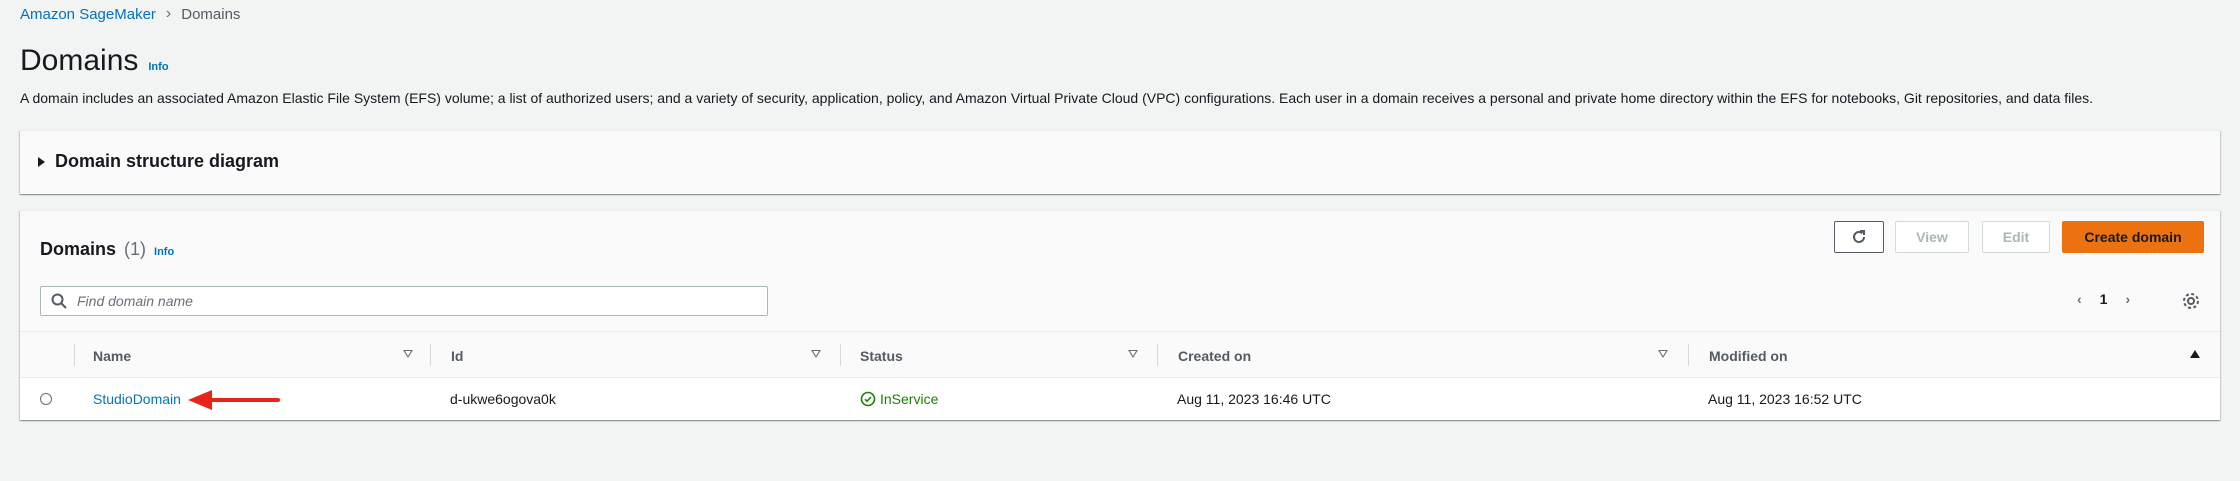  Describe the element at coordinates (1120, 162) in the screenshot. I see `domain-structure-diagram-section: Domain structure diagram` at that location.